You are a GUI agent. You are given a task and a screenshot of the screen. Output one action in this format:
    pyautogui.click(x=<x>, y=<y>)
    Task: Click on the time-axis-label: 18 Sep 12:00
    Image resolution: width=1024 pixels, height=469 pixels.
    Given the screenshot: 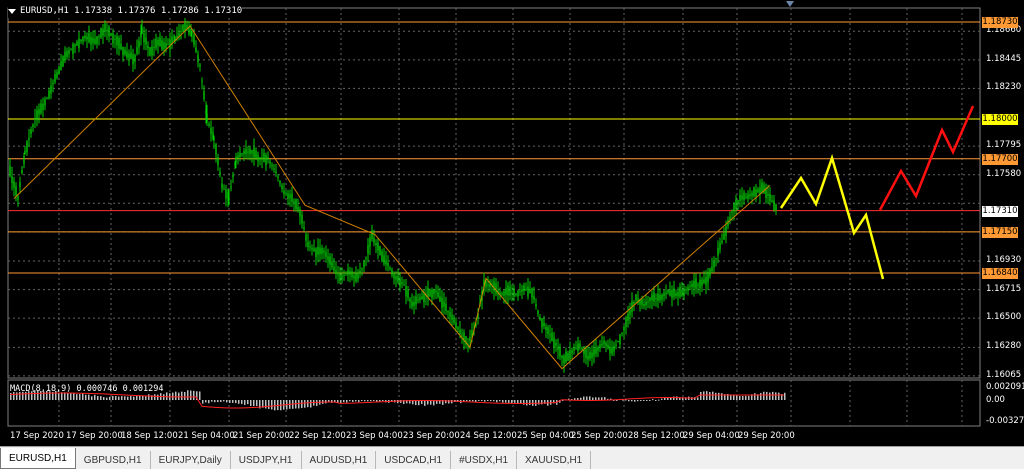 What is the action you would take?
    pyautogui.click(x=149, y=436)
    